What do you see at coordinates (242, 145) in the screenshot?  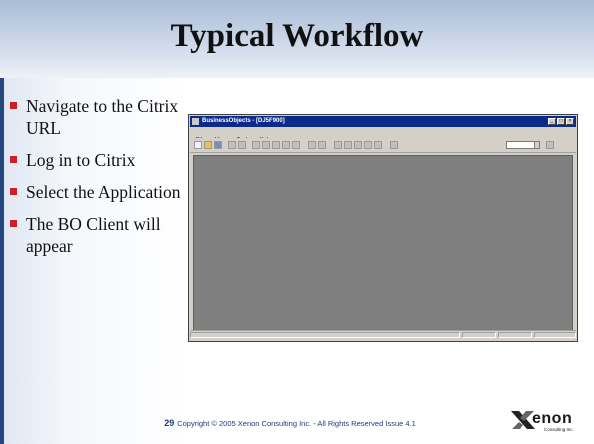 I see `preview-icon` at bounding box center [242, 145].